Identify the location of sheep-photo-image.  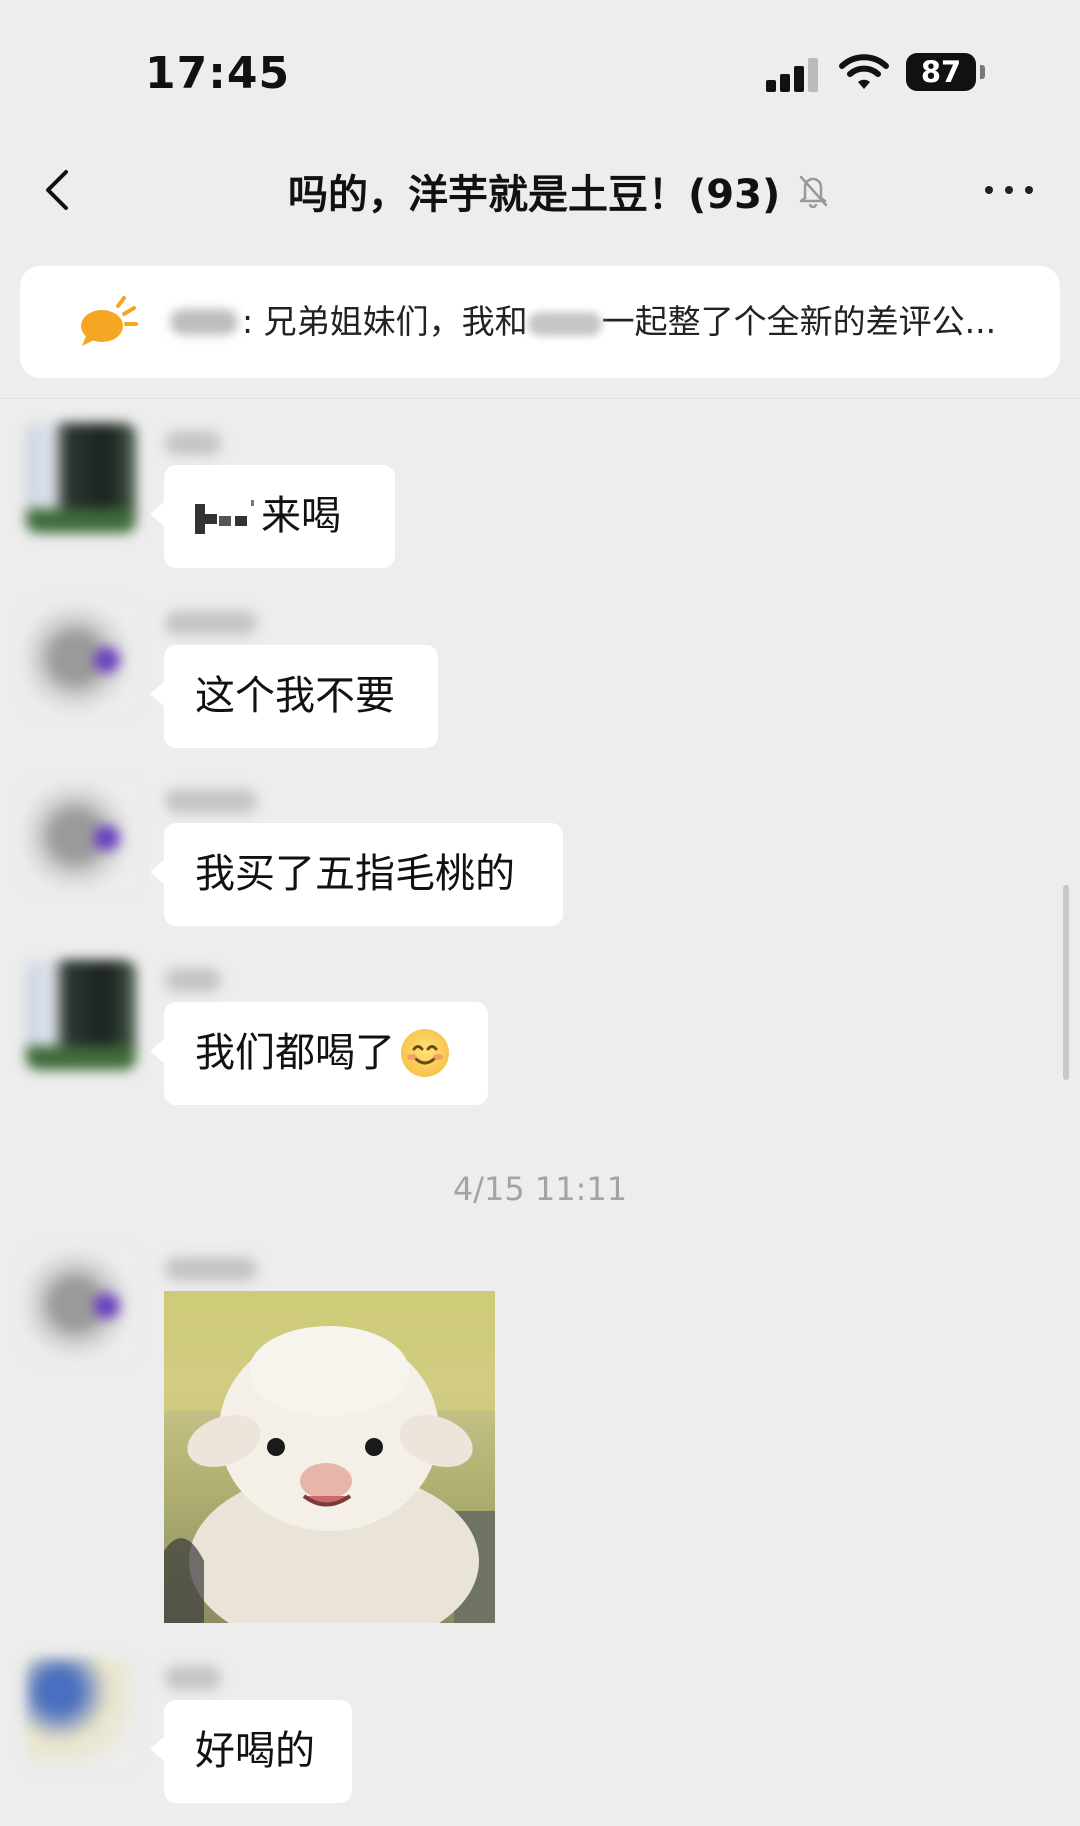
(329, 1457).